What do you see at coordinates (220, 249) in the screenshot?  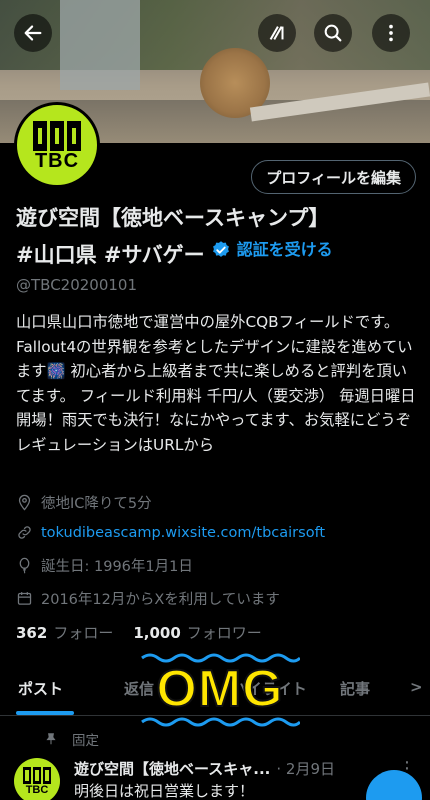 I see `verified-badge-icon` at bounding box center [220, 249].